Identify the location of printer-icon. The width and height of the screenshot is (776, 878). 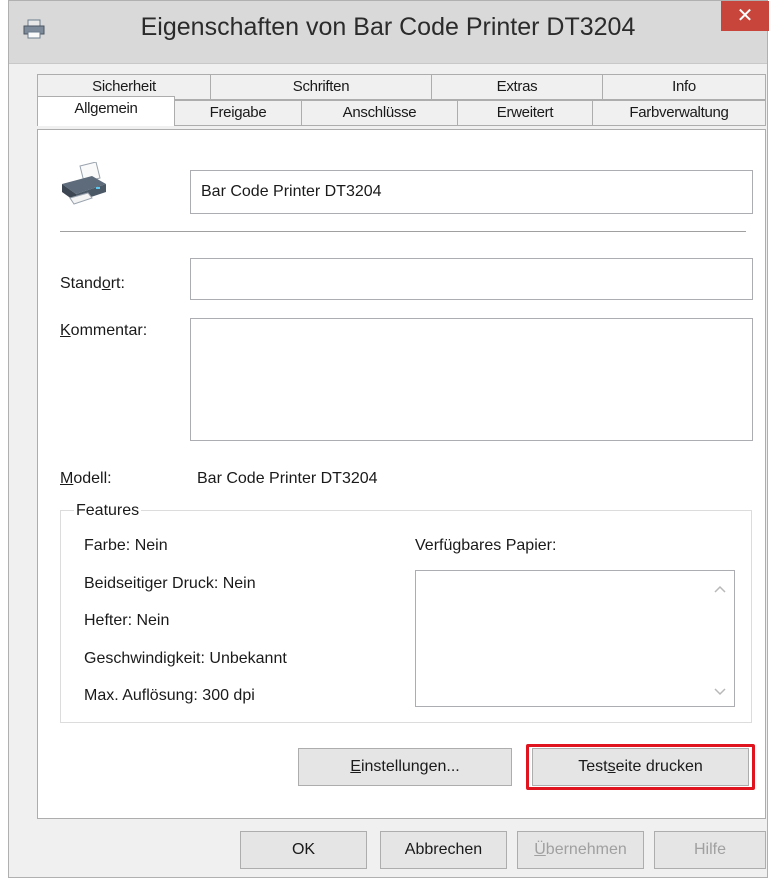
(84, 183).